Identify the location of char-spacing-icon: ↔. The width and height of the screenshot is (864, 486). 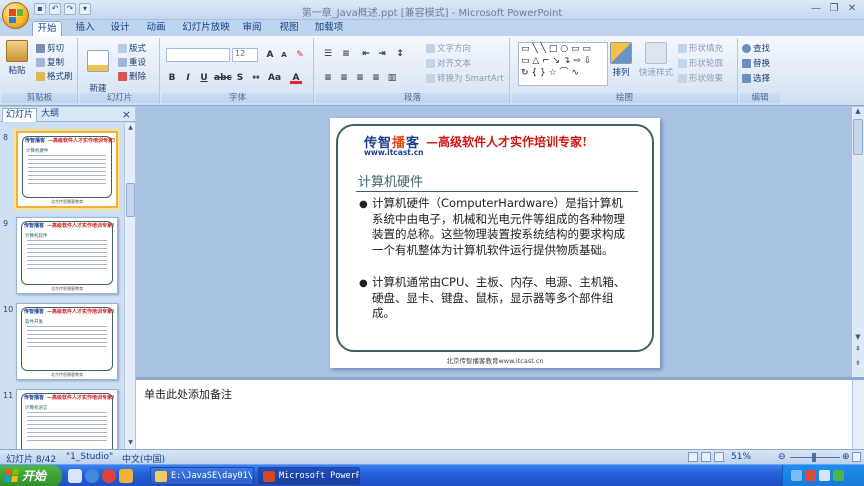
(256, 78).